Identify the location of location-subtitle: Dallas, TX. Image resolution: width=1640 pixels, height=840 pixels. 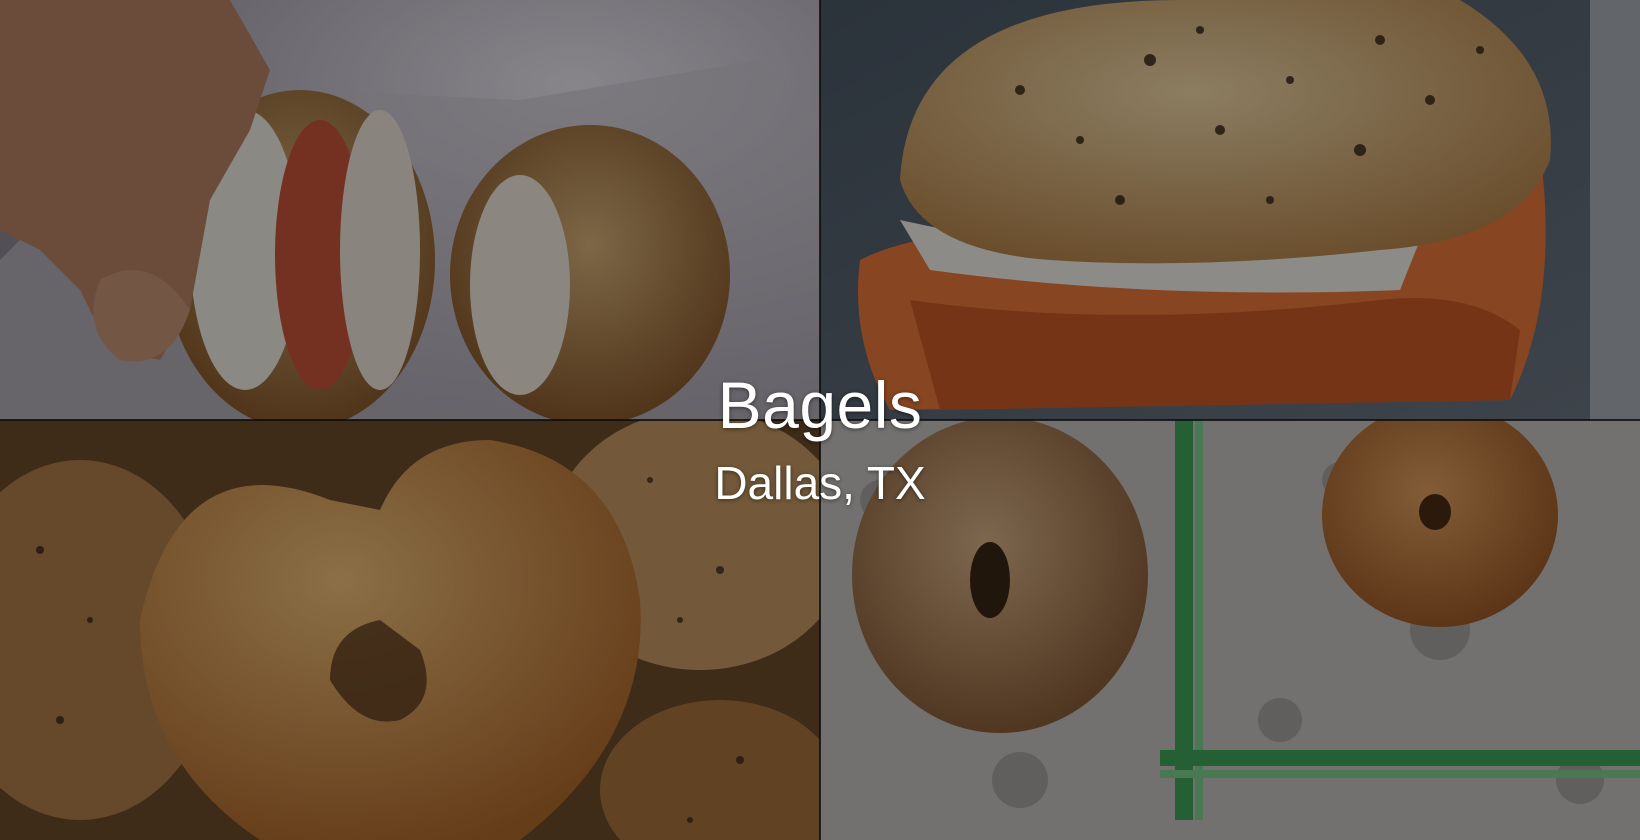
(820, 483).